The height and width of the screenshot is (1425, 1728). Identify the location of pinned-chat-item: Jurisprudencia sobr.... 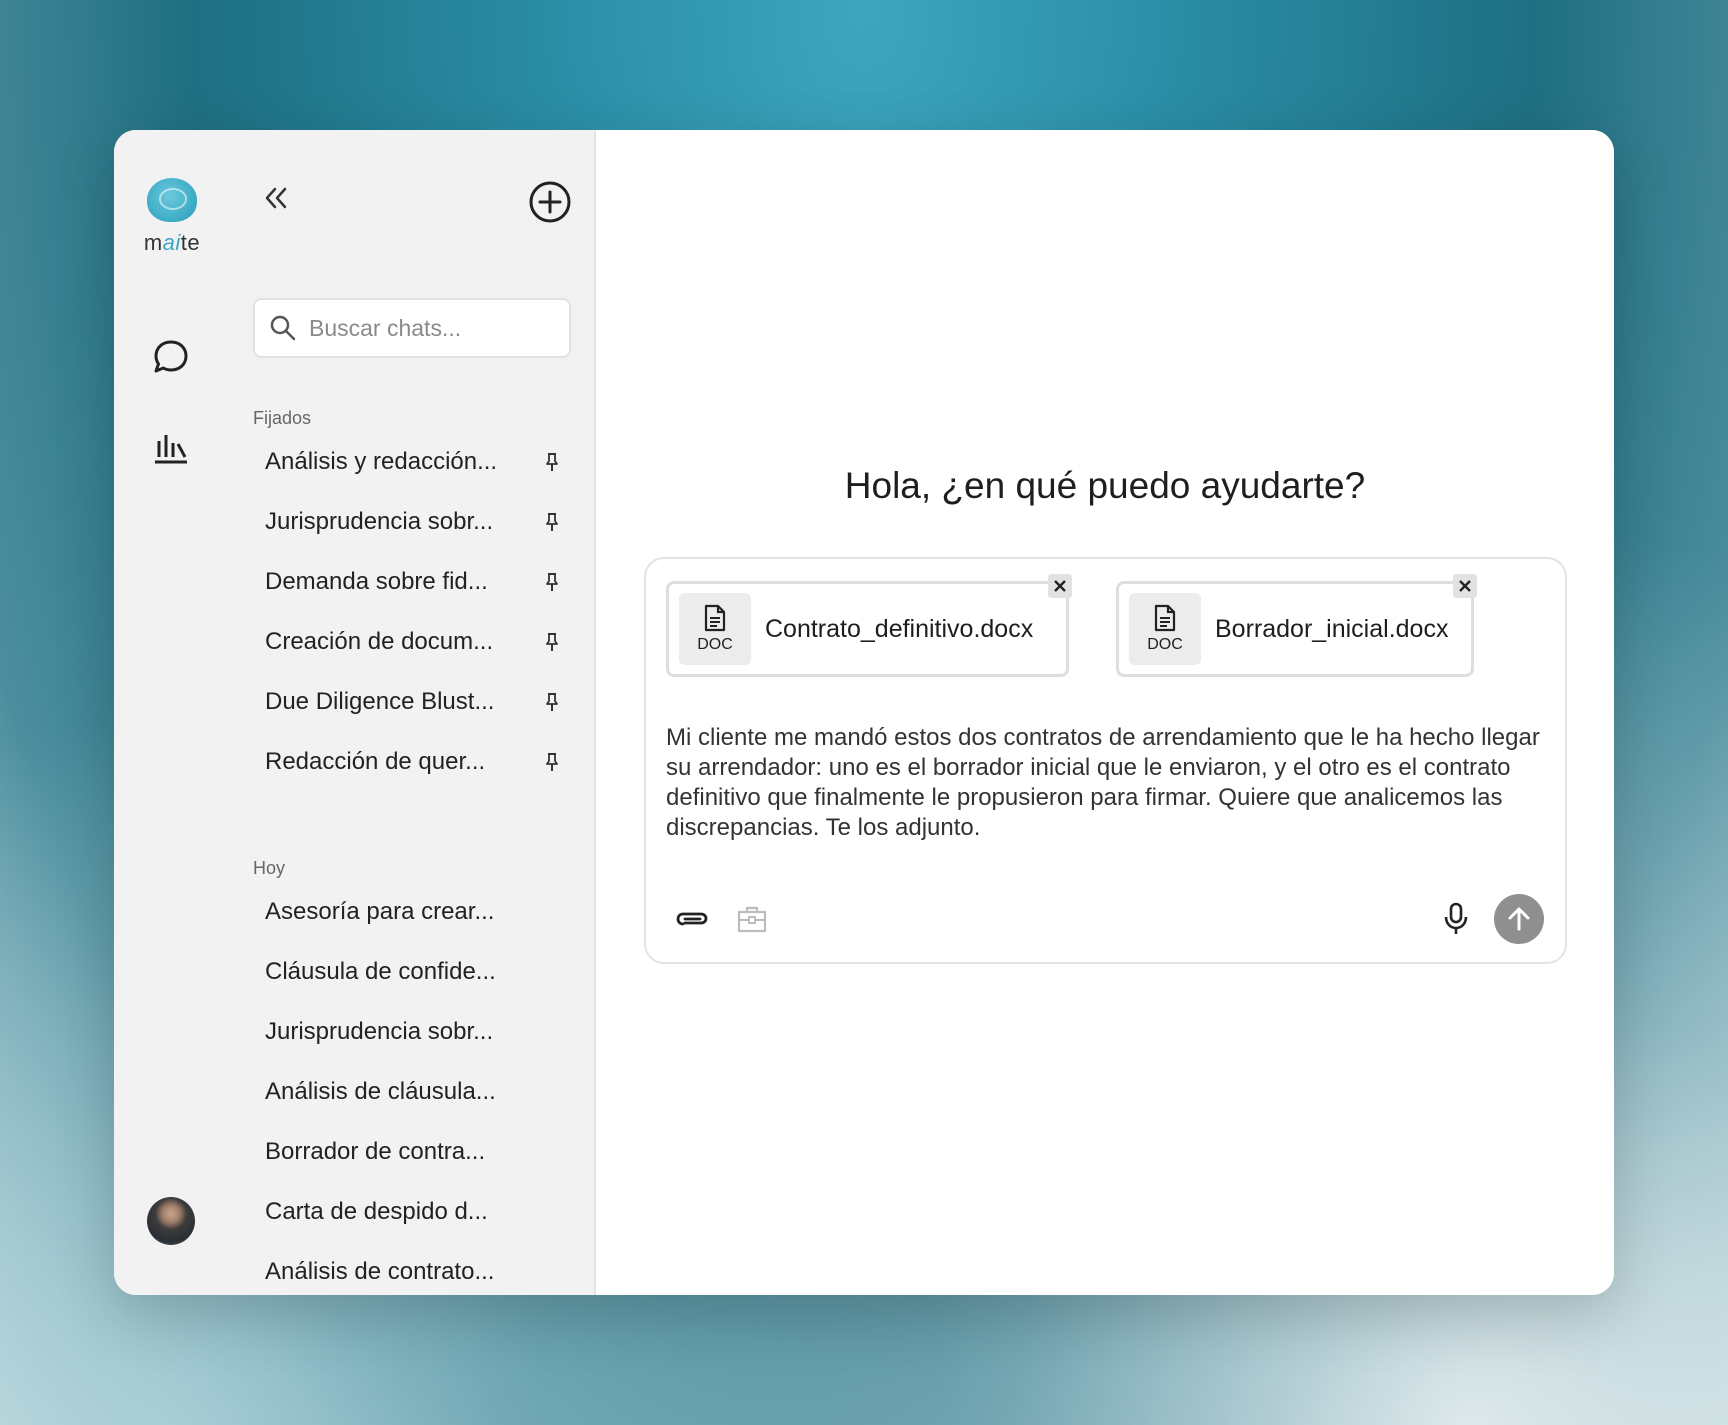
(413, 522).